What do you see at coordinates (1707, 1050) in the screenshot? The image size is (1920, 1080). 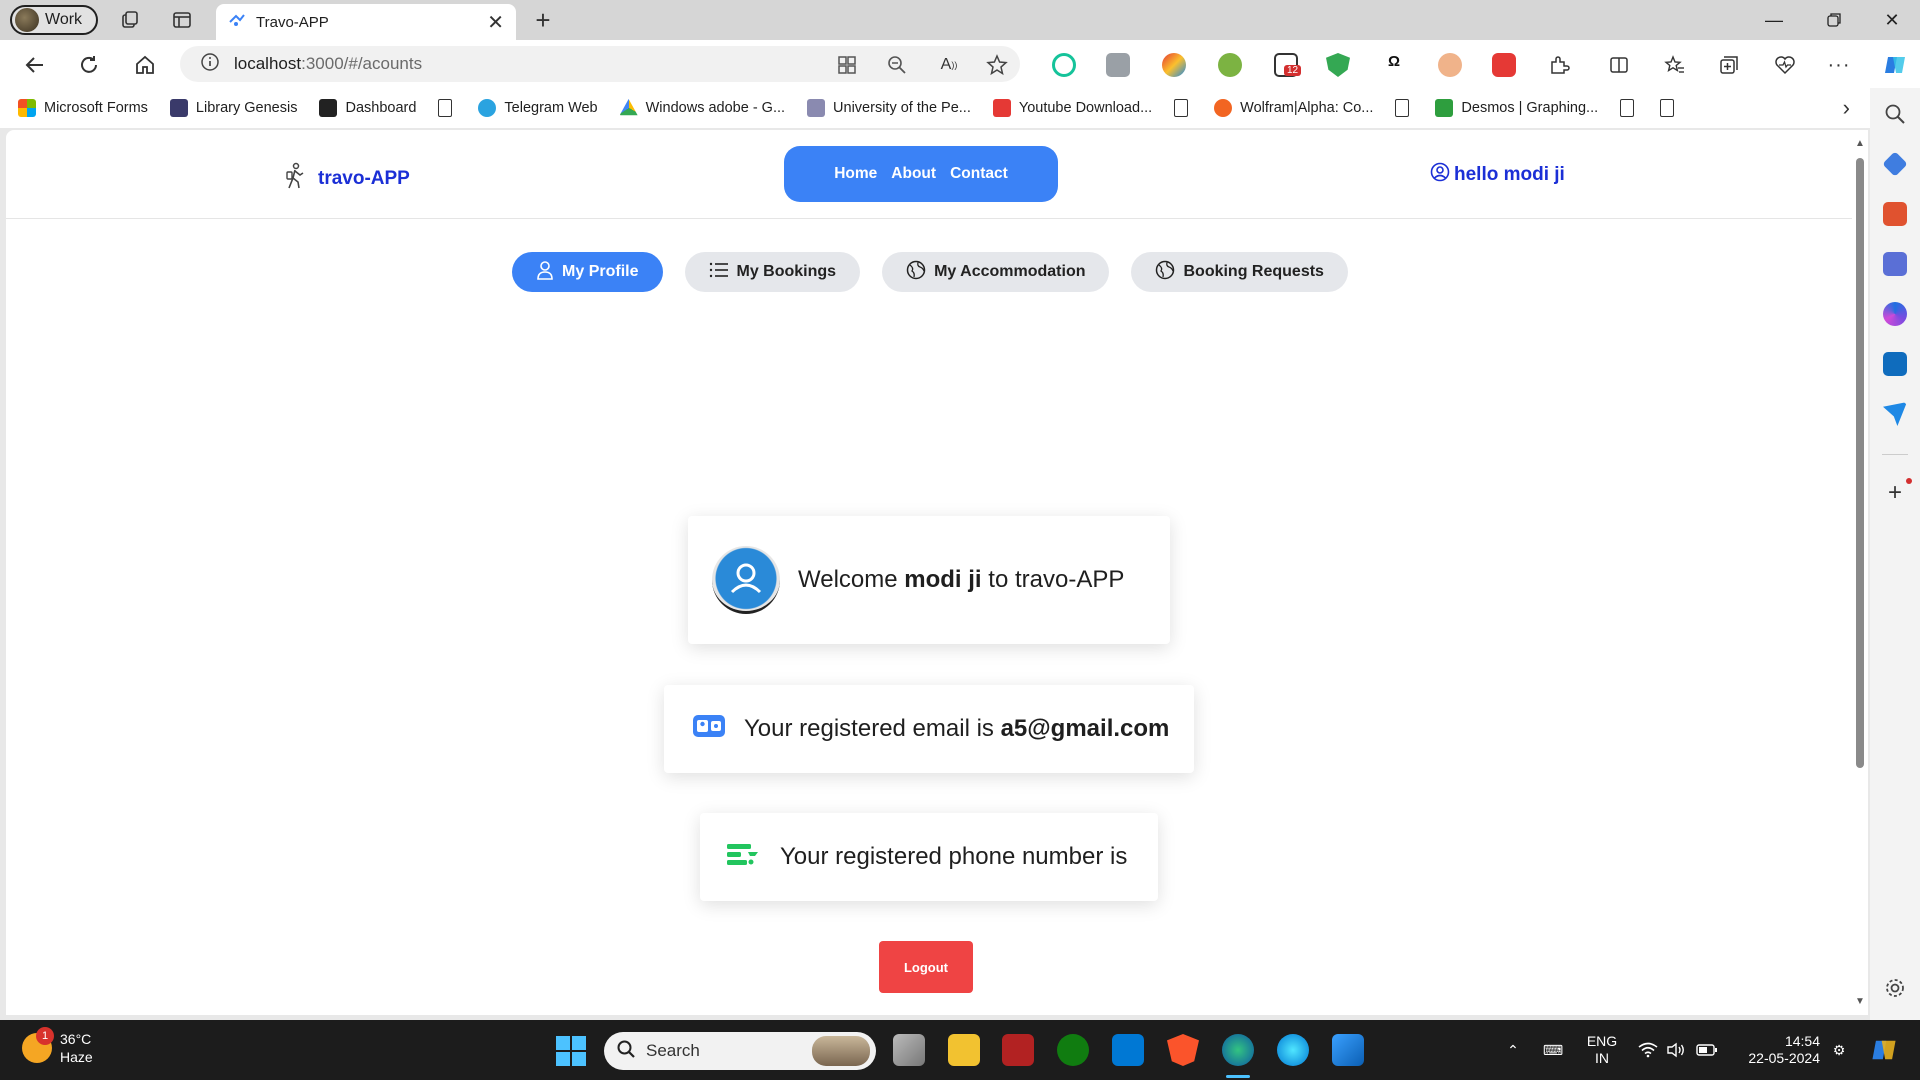 I see `battery-icon` at bounding box center [1707, 1050].